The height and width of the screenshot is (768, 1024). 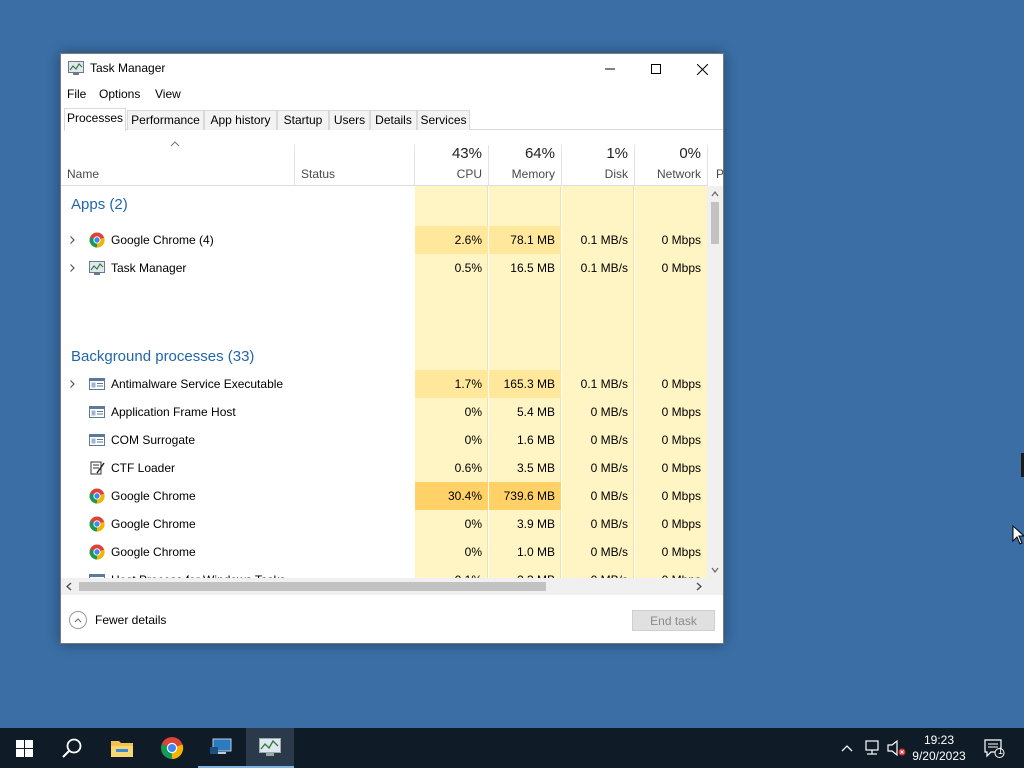 I want to click on close-button, so click(x=702, y=69).